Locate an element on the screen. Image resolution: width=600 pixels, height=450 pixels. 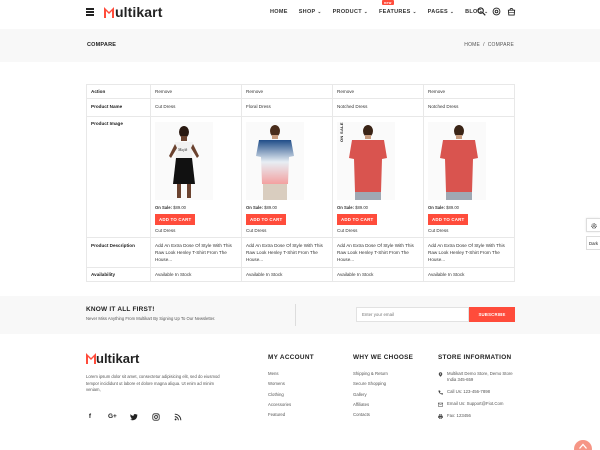
nav-product: PRODUCT ⌄ is located at coordinates (350, 12).